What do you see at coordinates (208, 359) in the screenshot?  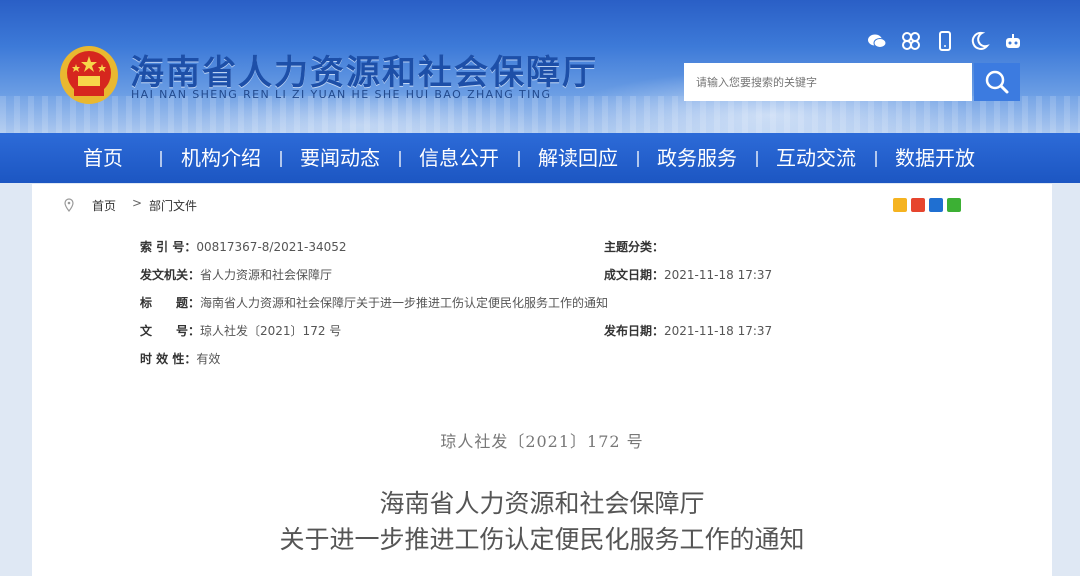 I see `meta-validity-value: 有效` at bounding box center [208, 359].